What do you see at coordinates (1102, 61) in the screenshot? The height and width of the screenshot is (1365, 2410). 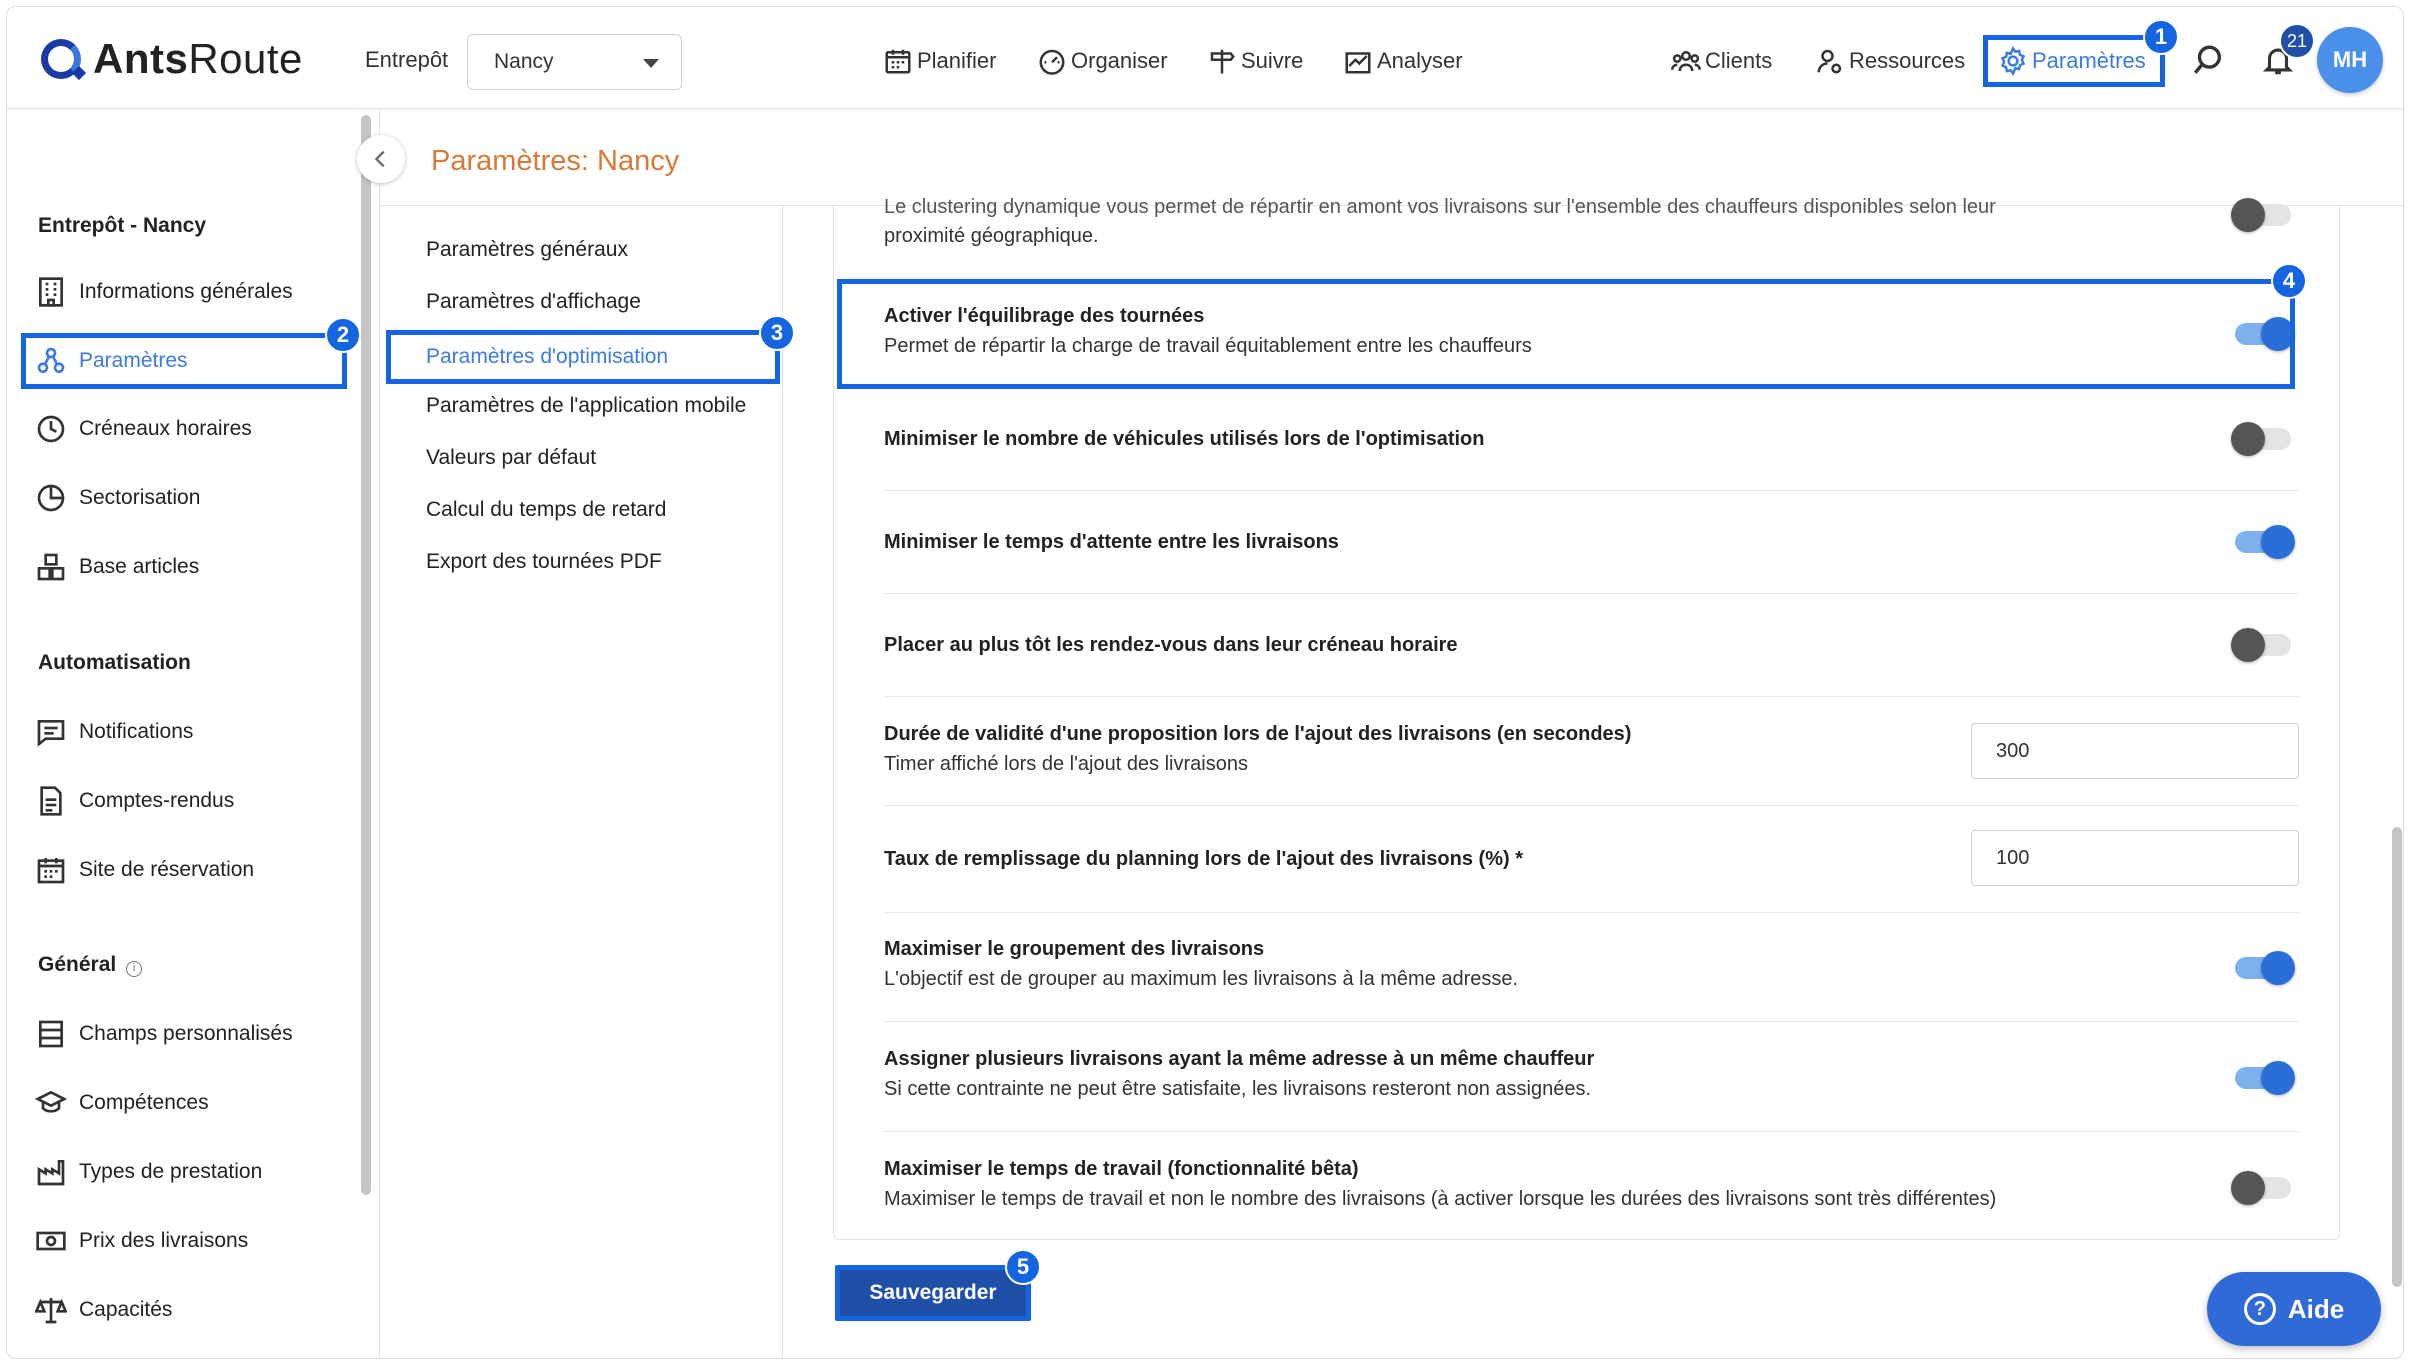 I see `nav-organiser: Organiser` at bounding box center [1102, 61].